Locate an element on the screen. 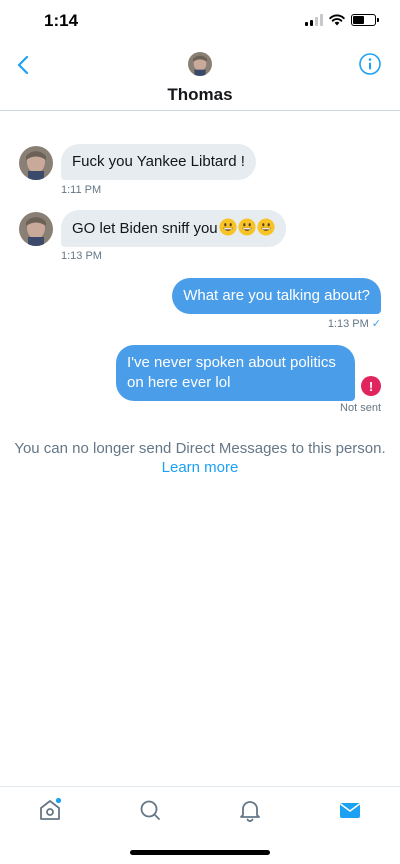  message-text: GO let Biden sniff you is located at coordinates (145, 228).